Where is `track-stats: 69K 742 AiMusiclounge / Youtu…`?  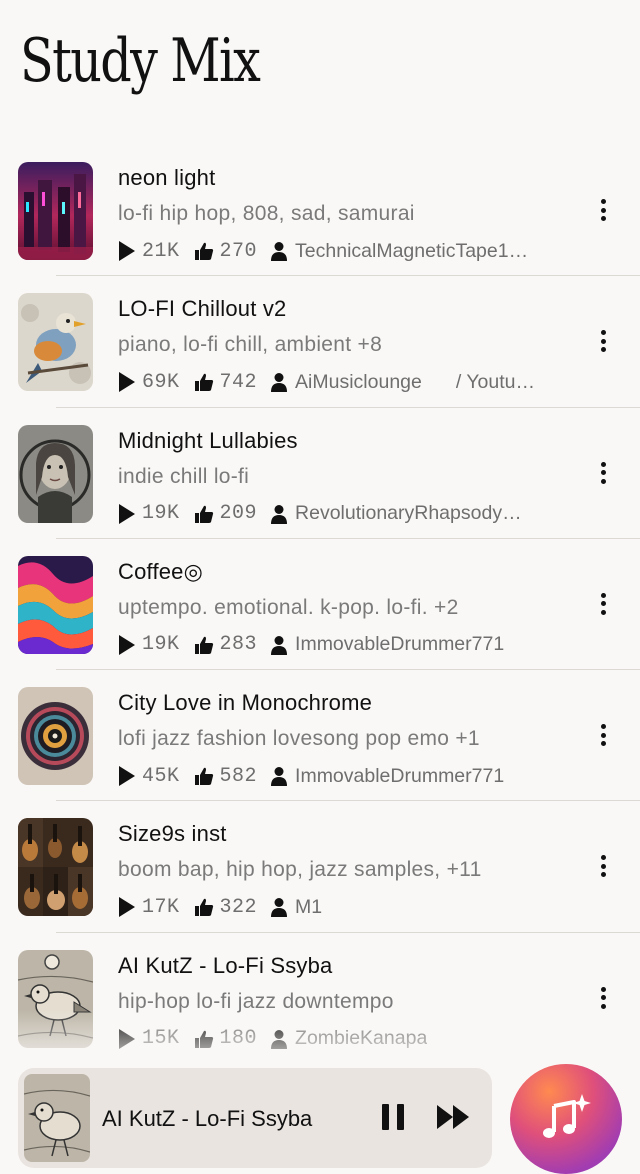 track-stats: 69K 742 AiMusiclounge / Youtu… is located at coordinates (340, 382).